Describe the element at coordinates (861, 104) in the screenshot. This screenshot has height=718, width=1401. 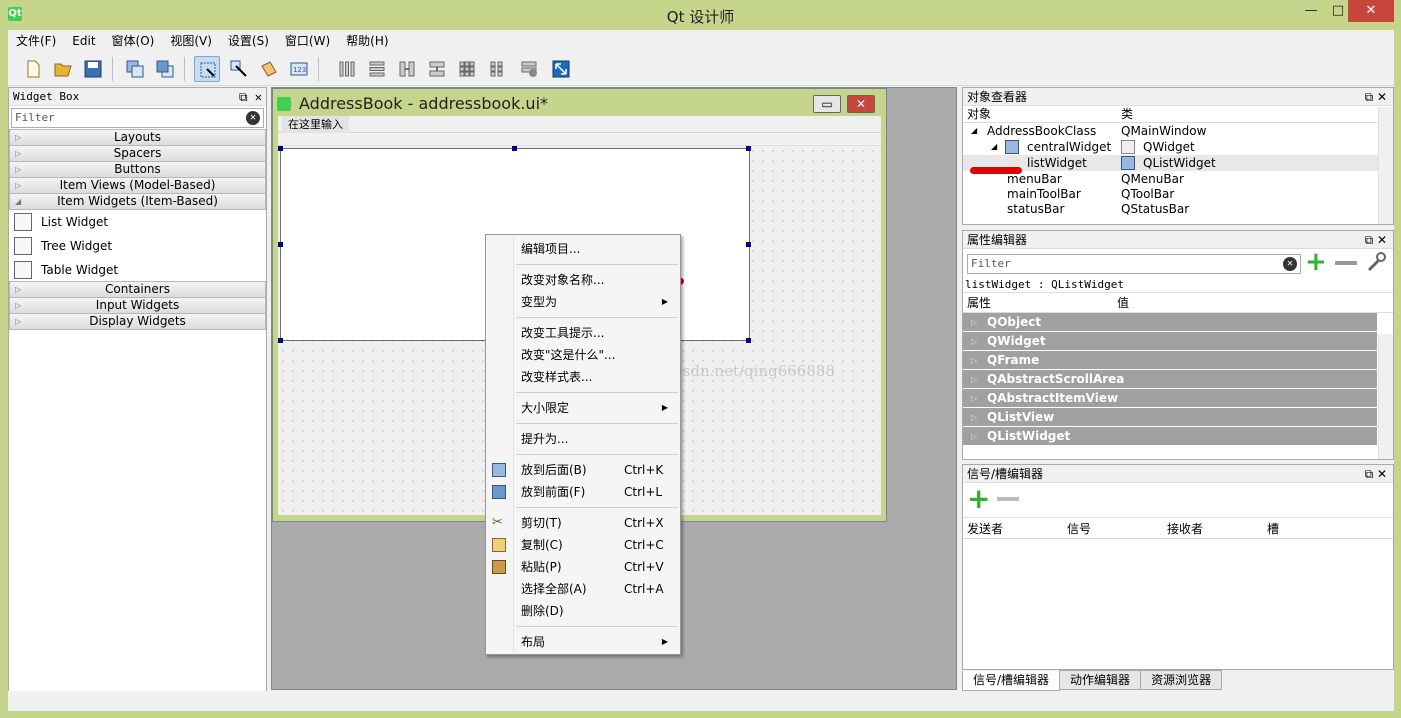
I see `subwindow-close-button: ✕` at that location.